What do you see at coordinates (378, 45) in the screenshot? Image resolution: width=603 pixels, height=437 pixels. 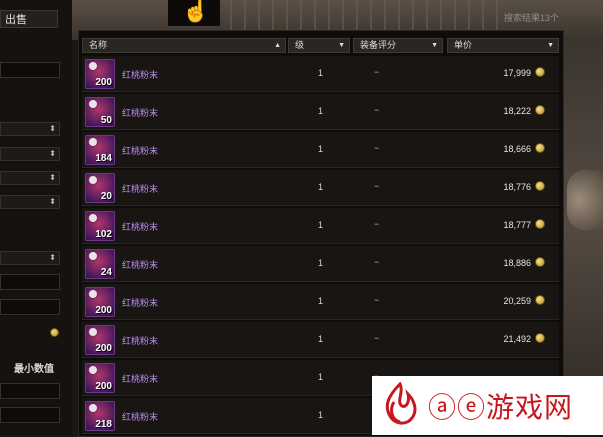 I see `column-label: 装备评分` at bounding box center [378, 45].